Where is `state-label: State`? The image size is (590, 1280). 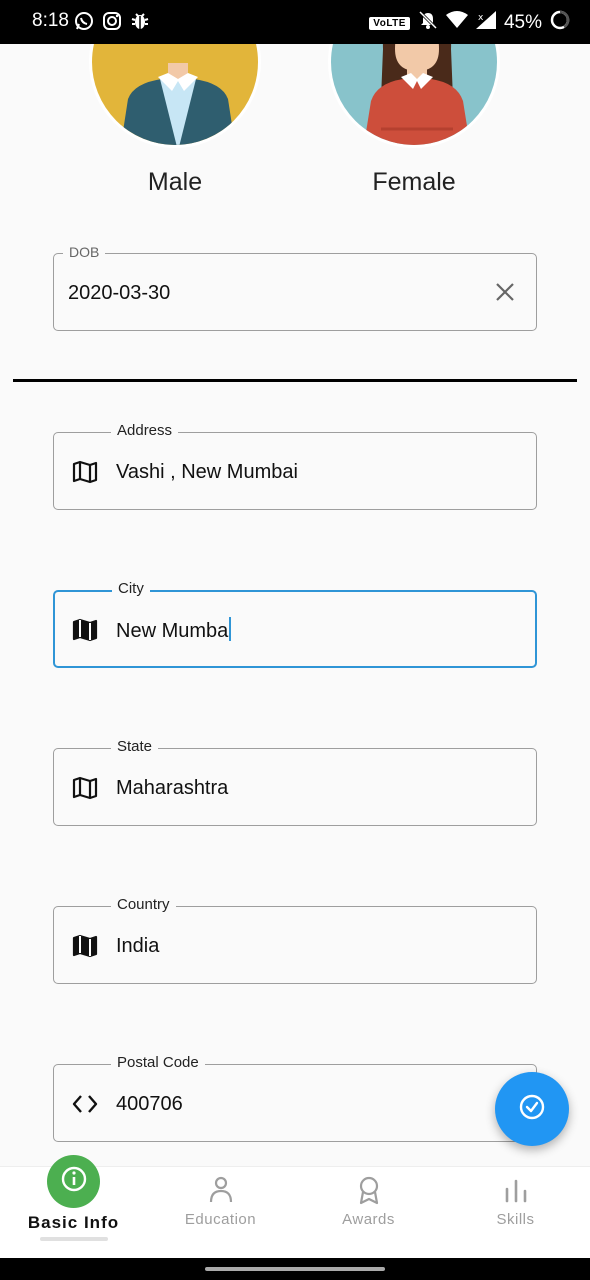 state-label: State is located at coordinates (135, 747).